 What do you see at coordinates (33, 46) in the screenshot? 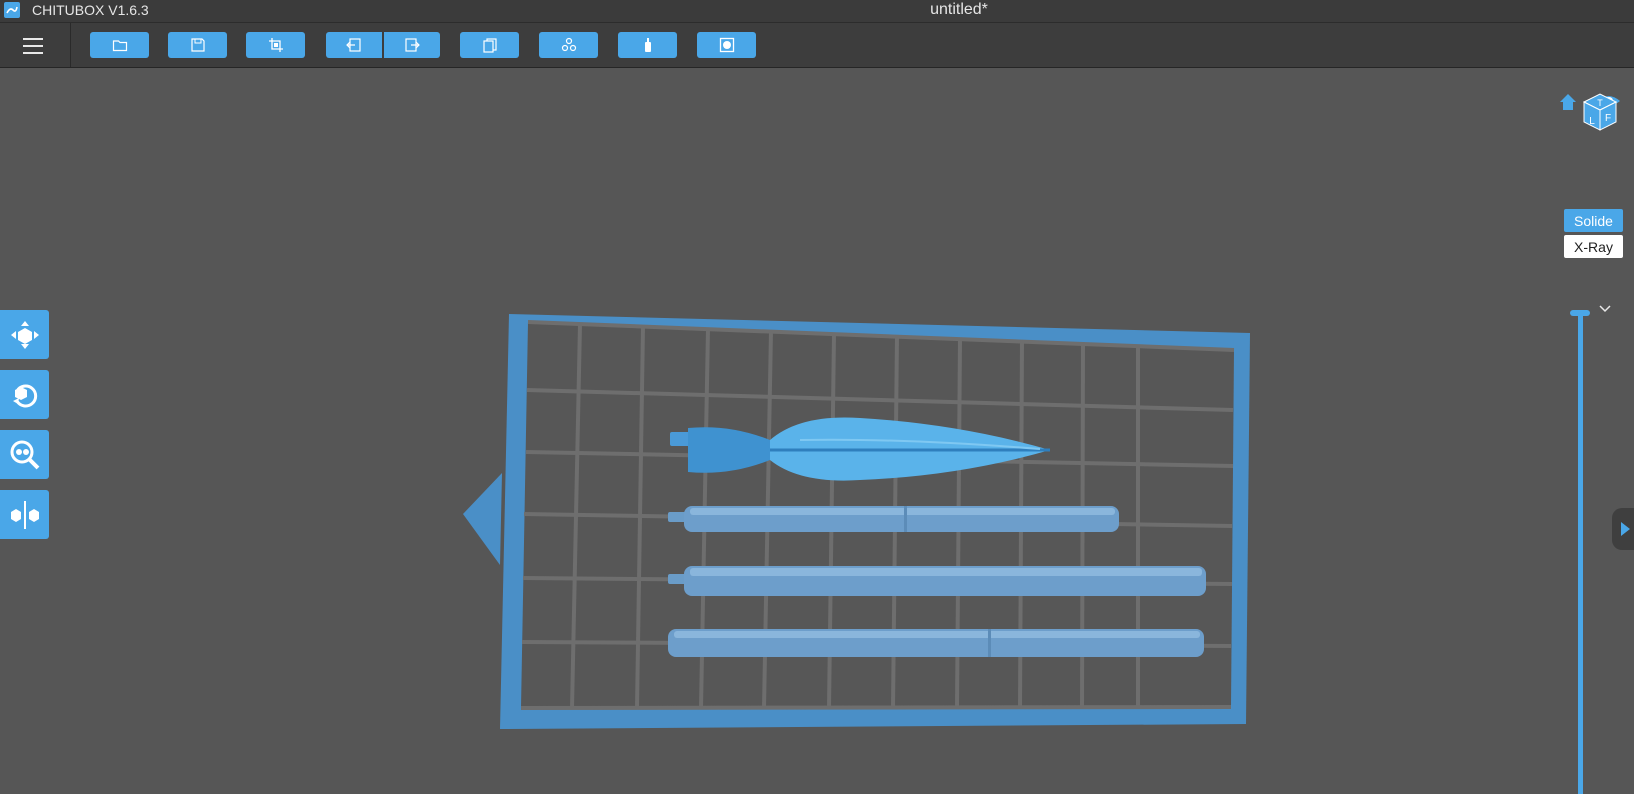
I see `hamburger-menu-icon` at bounding box center [33, 46].